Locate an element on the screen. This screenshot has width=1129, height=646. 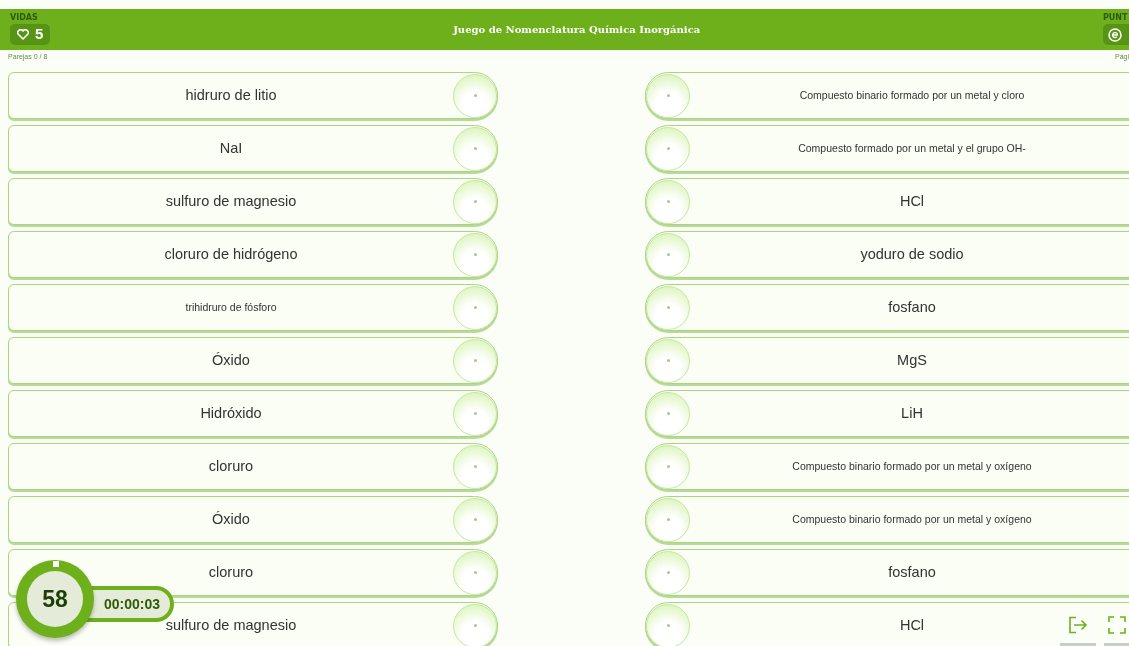
game-title: Juego de Nomenclatura Química Inorgánica is located at coordinates (576, 30).